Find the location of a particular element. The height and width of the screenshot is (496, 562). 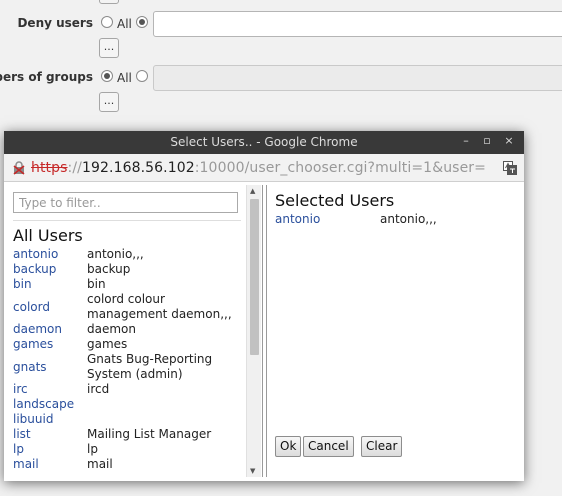

user-name-link: irc is located at coordinates (50, 389).